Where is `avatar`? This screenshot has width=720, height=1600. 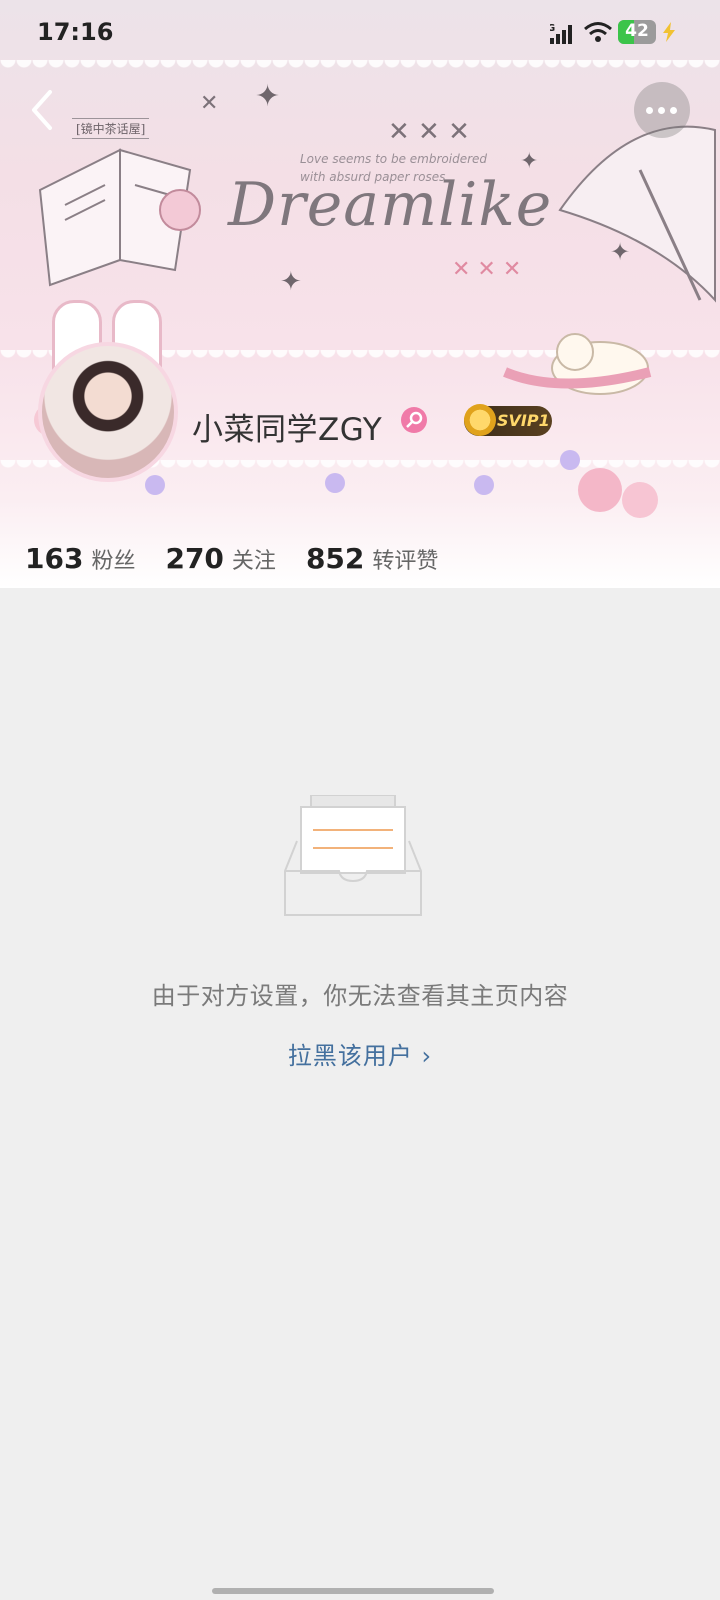 avatar is located at coordinates (108, 412).